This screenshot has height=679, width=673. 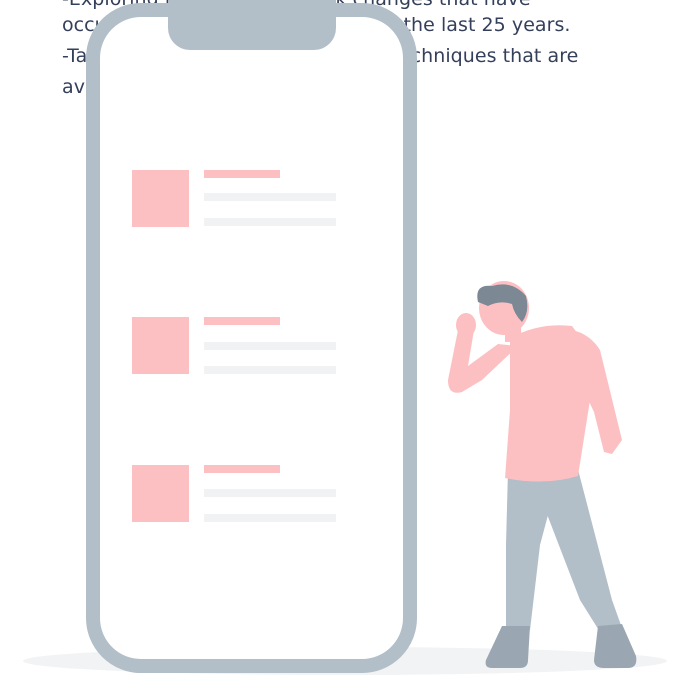 What do you see at coordinates (252, 25) in the screenshot?
I see `phone-notch` at bounding box center [252, 25].